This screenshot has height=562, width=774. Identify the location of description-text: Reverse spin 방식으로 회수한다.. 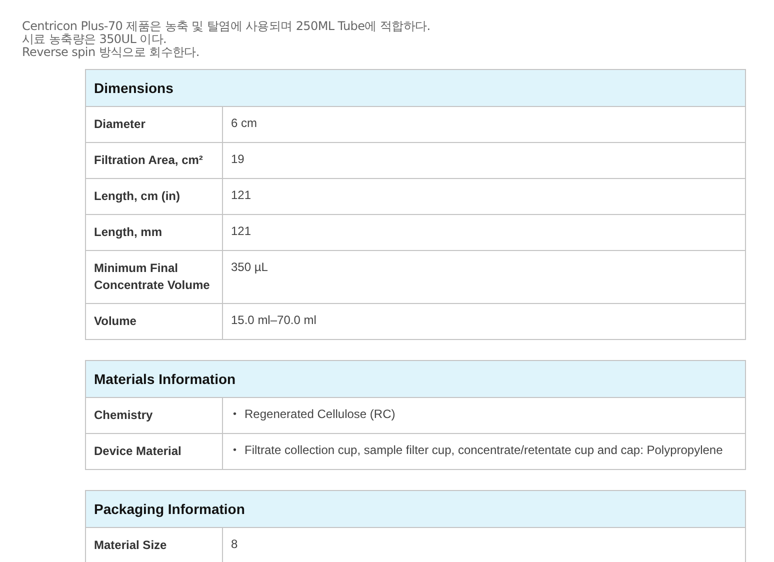
(111, 52).